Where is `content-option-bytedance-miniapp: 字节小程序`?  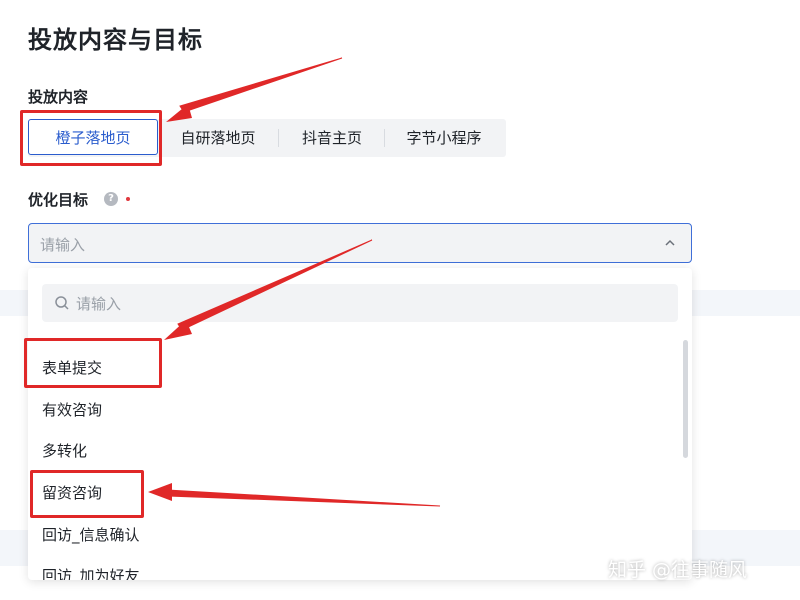 content-option-bytedance-miniapp: 字节小程序 is located at coordinates (444, 138).